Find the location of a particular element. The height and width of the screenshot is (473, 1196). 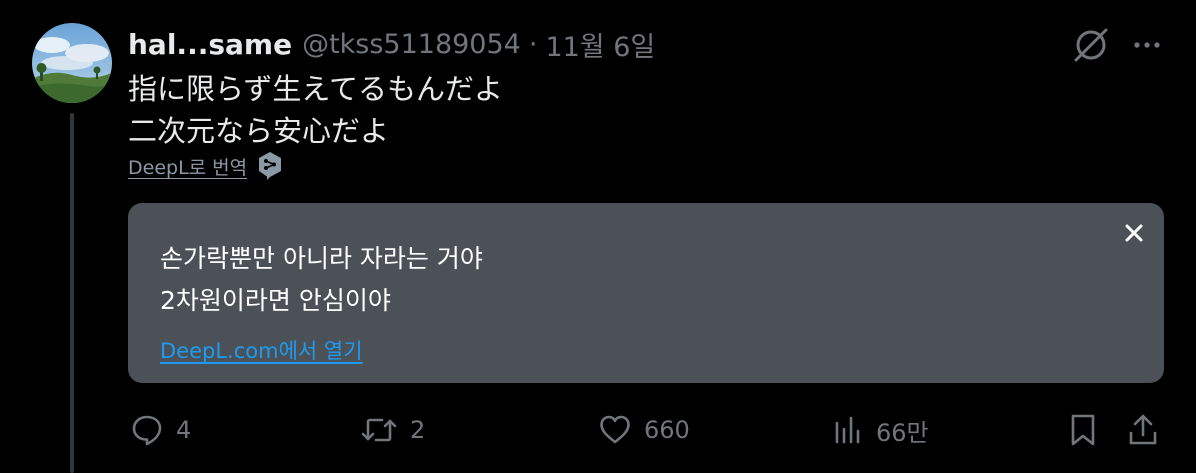

retweet-icon is located at coordinates (379, 430).